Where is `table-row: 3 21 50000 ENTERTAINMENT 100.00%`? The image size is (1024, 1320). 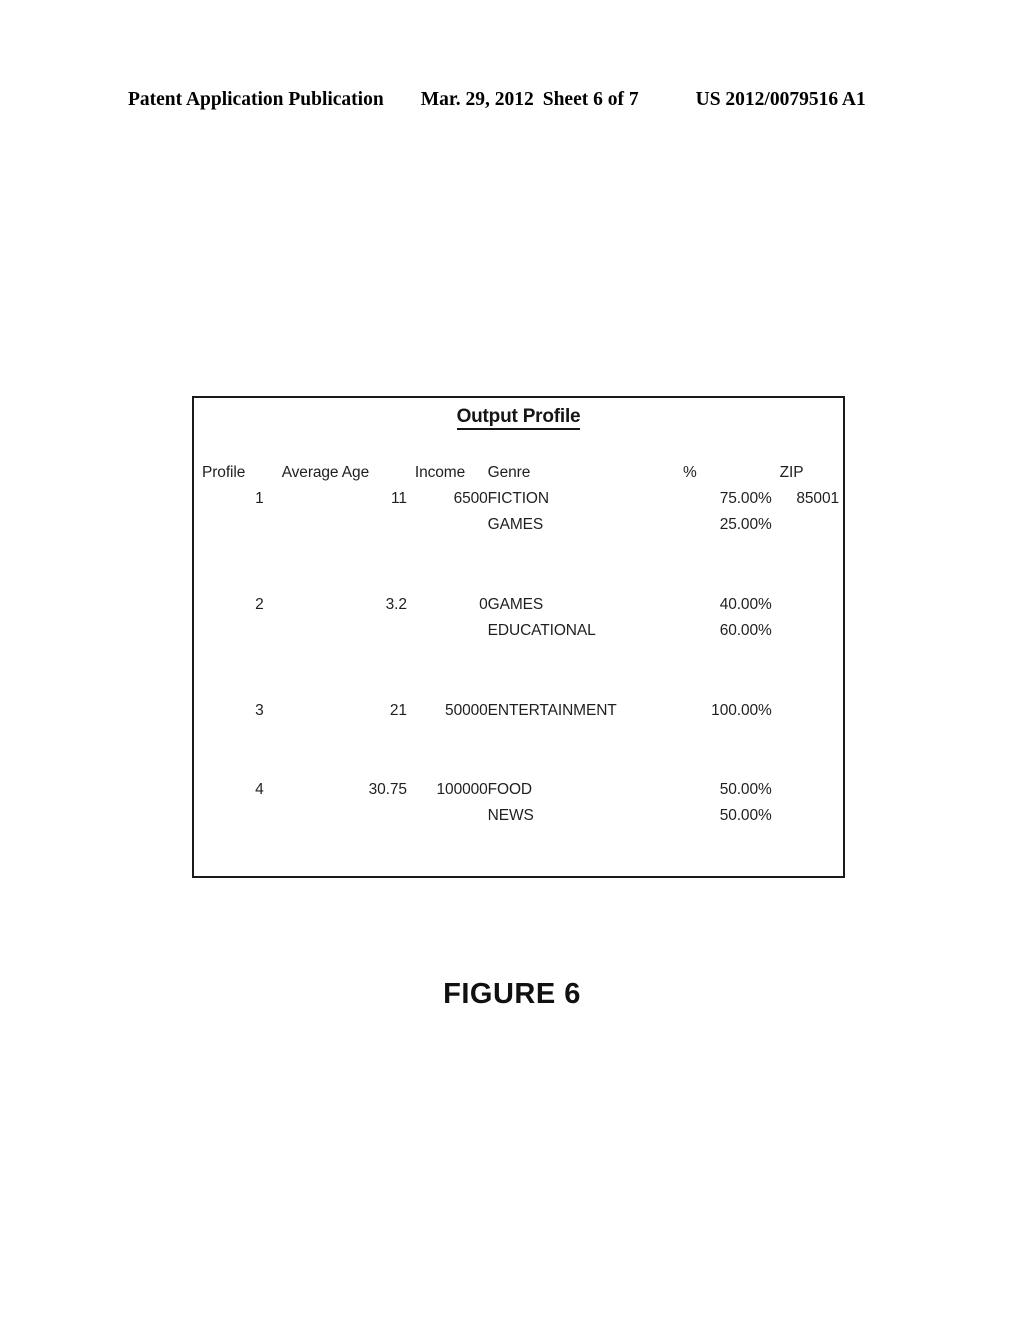
table-row: 3 21 50000 ENTERTAINMENT 100.00% is located at coordinates (520, 711).